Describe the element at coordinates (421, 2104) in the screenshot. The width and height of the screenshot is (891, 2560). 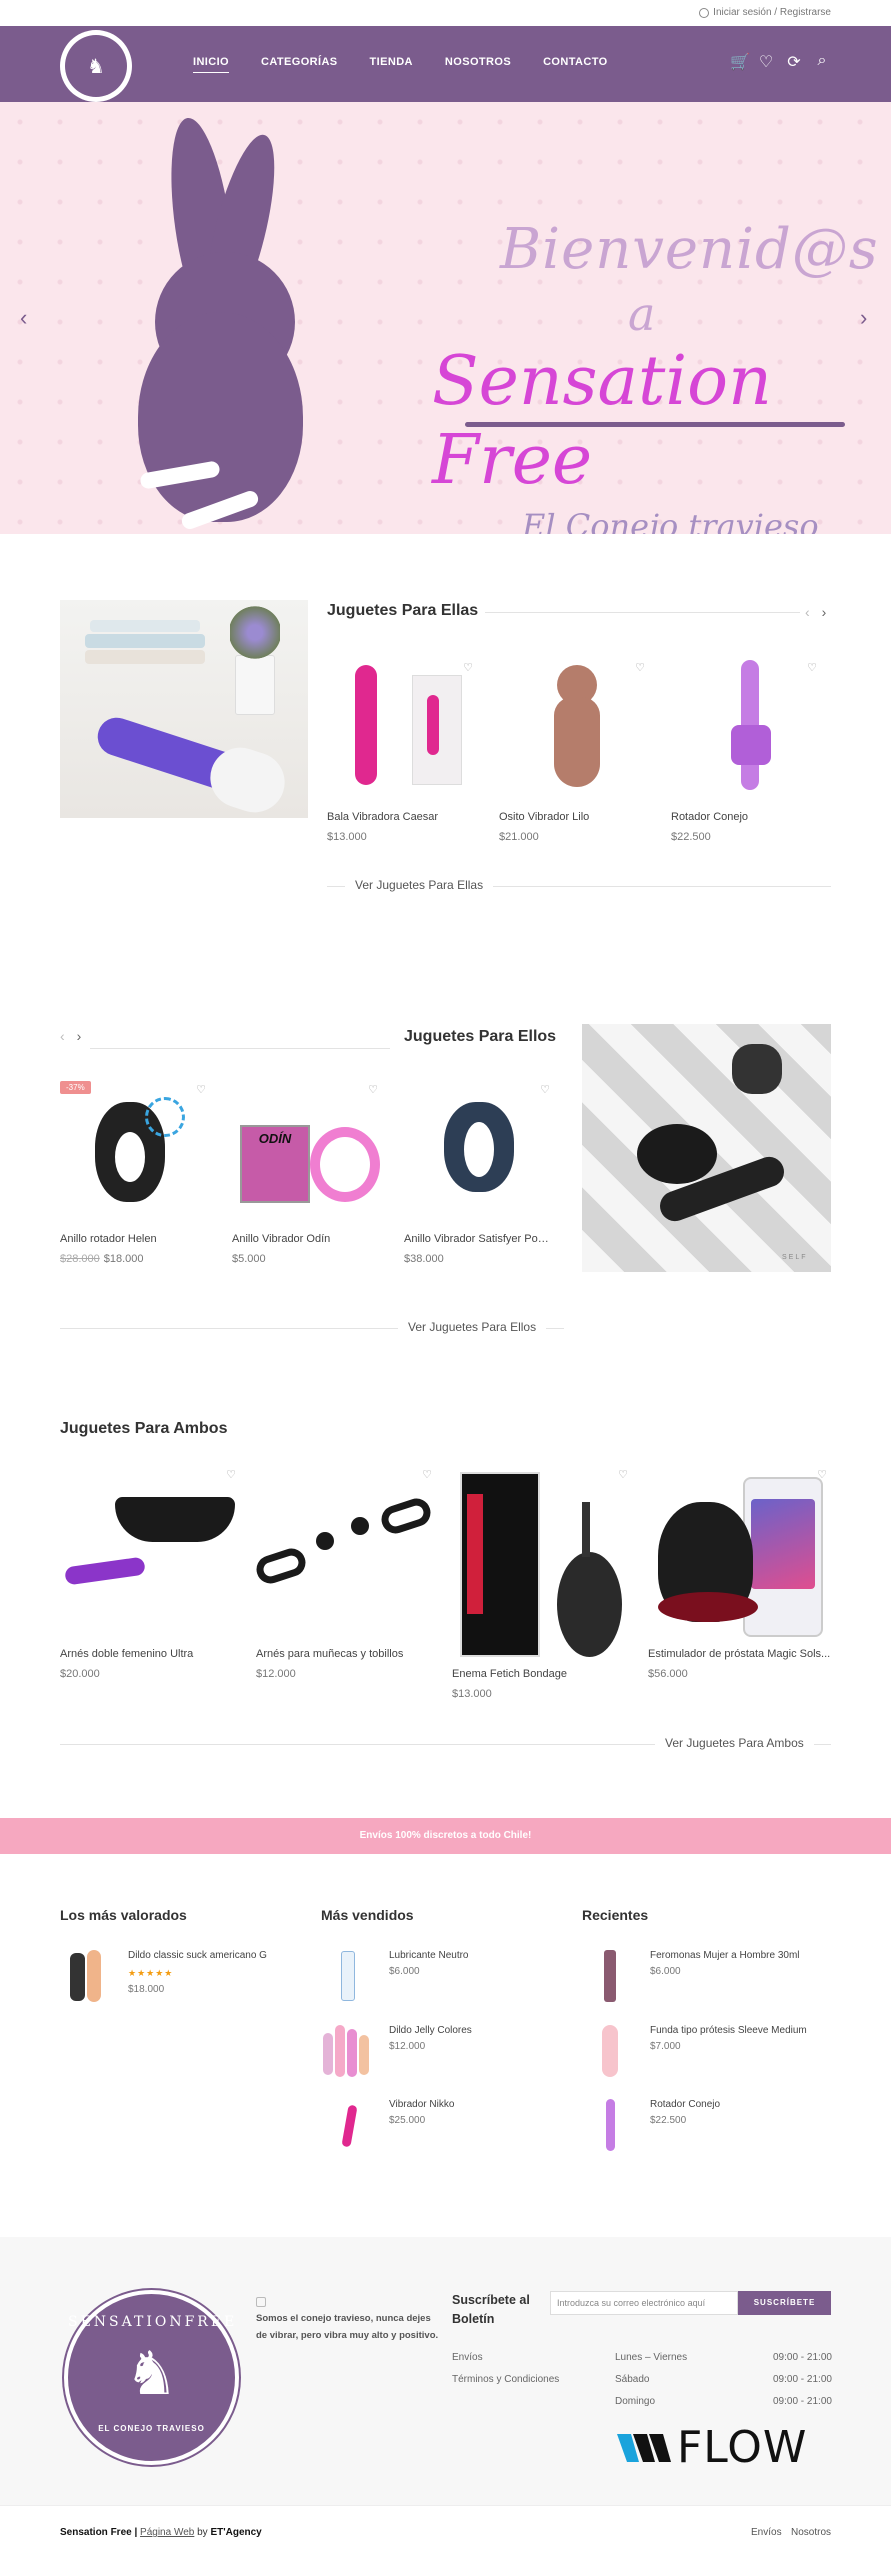
I see `item-name: Vibrador Nikko` at that location.